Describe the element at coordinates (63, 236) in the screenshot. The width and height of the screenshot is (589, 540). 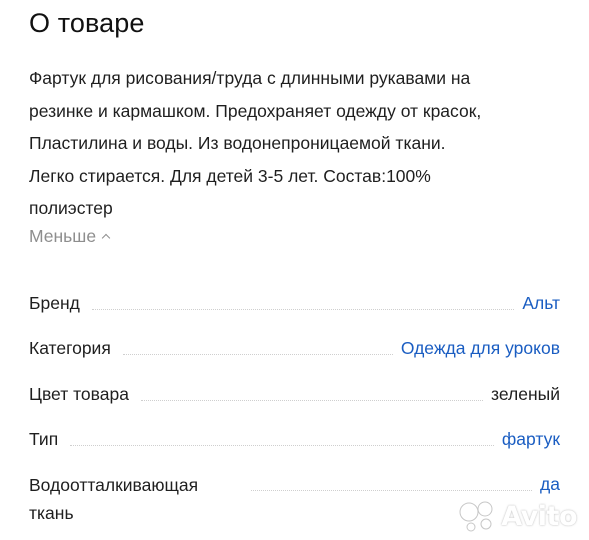
I see `show-less-label: Меньше` at that location.